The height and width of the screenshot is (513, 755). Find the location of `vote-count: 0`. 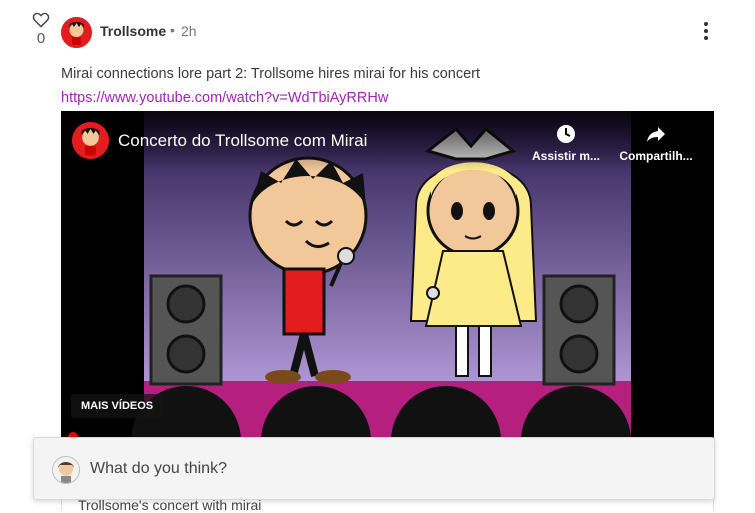

vote-count: 0 is located at coordinates (41, 38).